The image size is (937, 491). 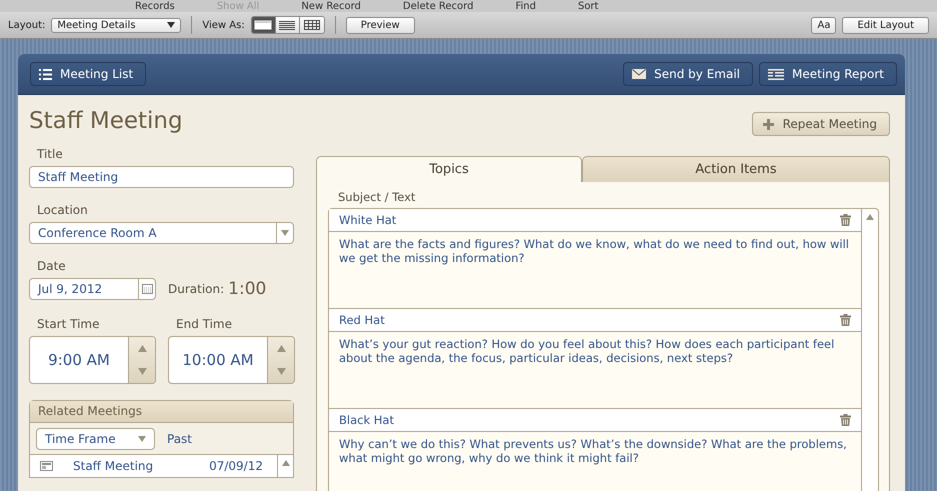 I want to click on record-icon, so click(x=46, y=466).